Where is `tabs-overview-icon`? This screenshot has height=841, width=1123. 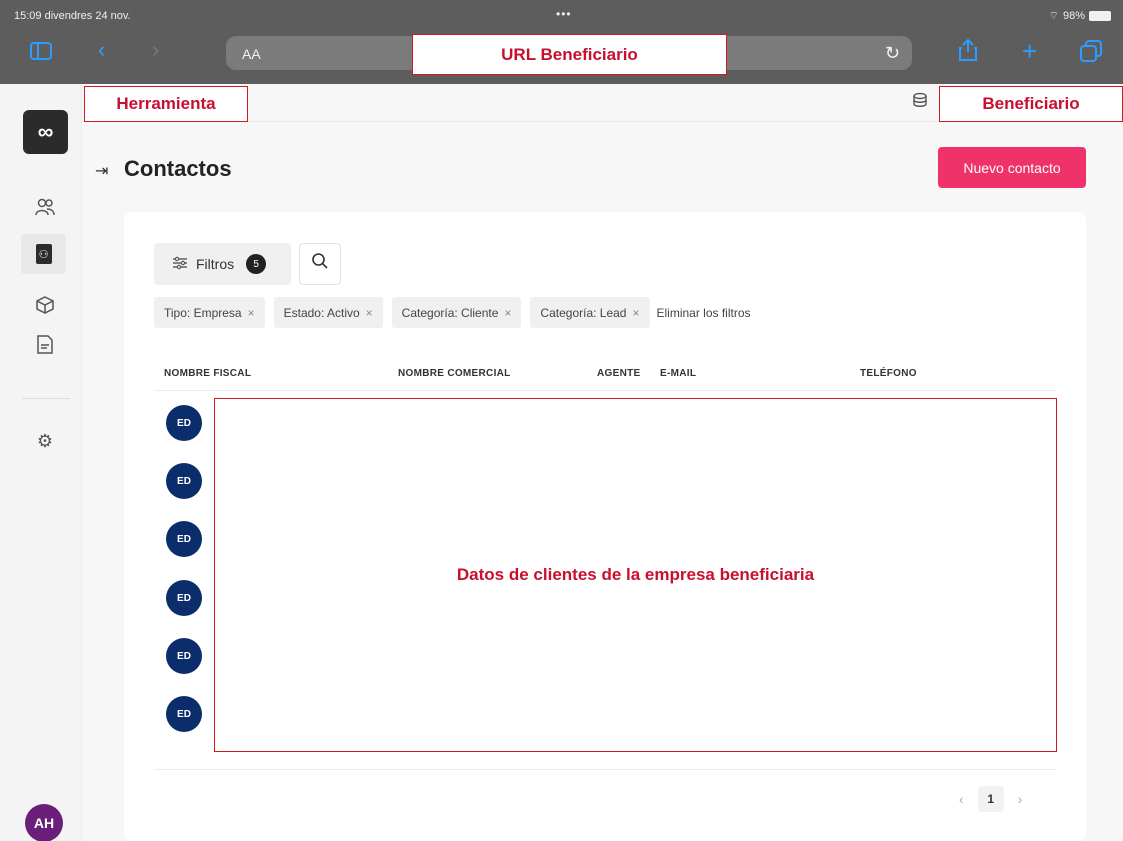 tabs-overview-icon is located at coordinates (1091, 53).